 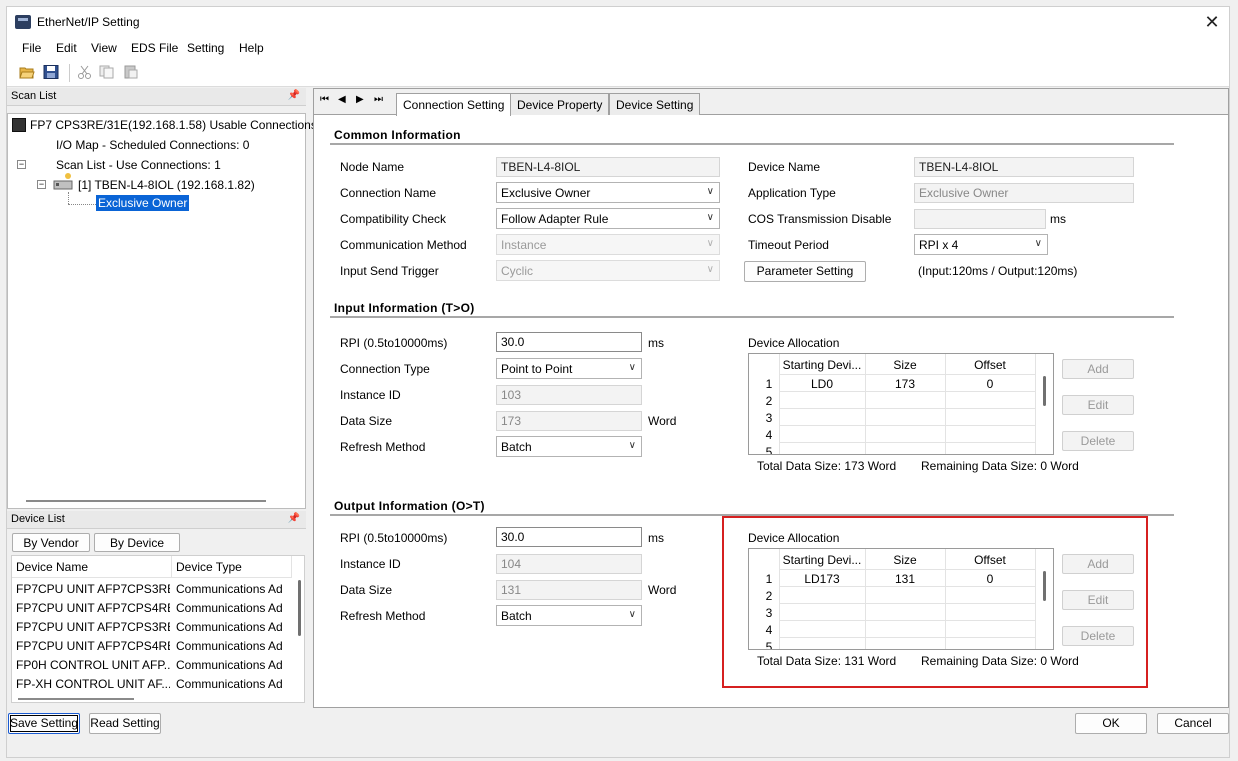 I want to click on device-list-header: Device List 📌, so click(x=156, y=520).